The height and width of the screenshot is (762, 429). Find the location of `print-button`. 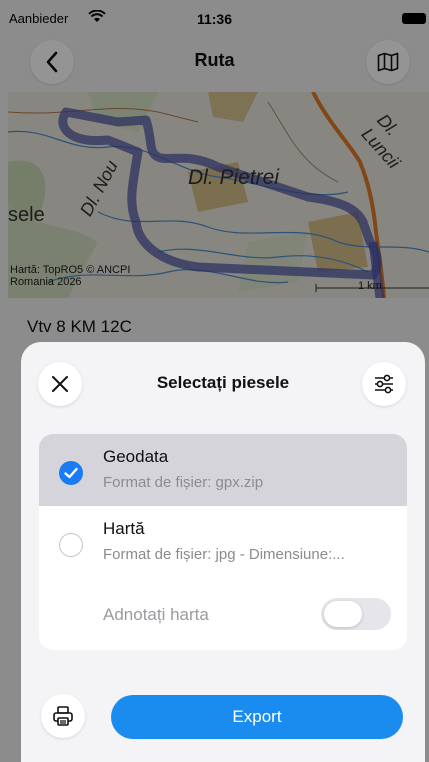

print-button is located at coordinates (63, 716).